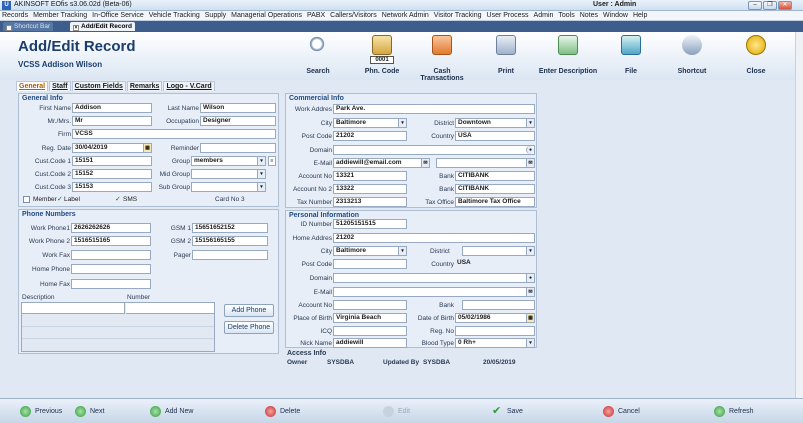  What do you see at coordinates (26, 199) in the screenshot?
I see `member-checkbox` at bounding box center [26, 199].